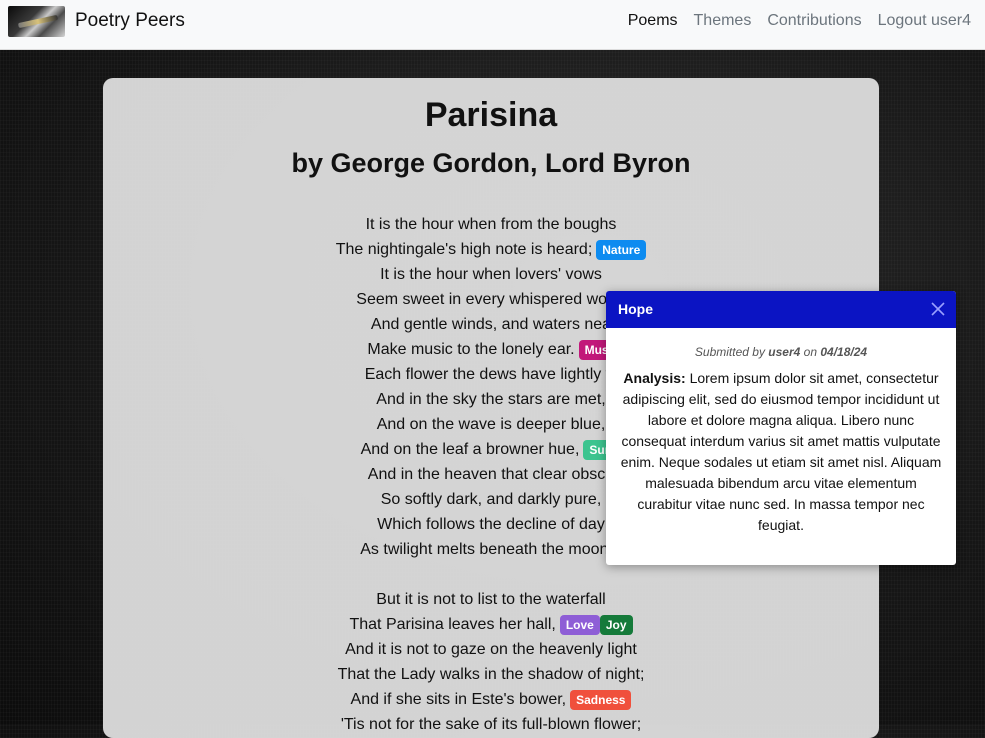 The width and height of the screenshot is (985, 738). I want to click on tag-joy: Joy, so click(616, 624).